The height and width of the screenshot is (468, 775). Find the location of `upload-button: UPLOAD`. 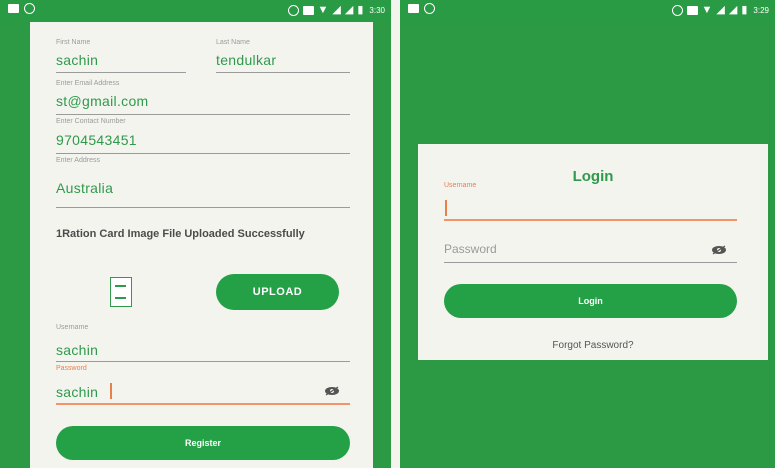

upload-button: UPLOAD is located at coordinates (277, 292).